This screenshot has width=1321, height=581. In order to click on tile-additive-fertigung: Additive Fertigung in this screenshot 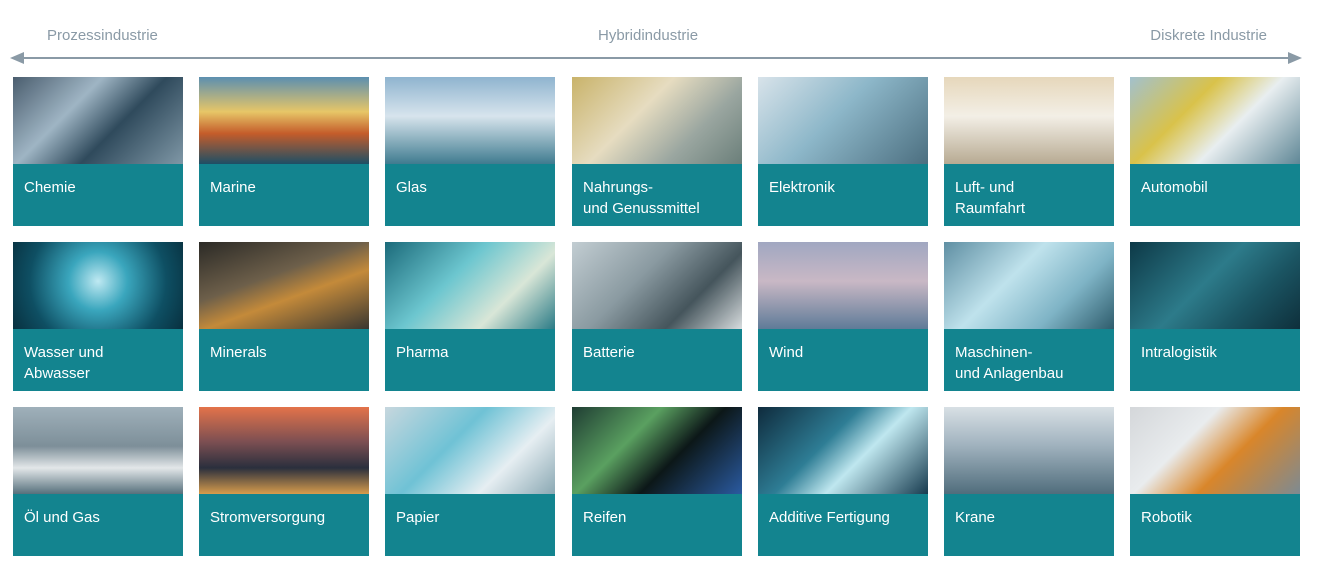, I will do `click(843, 481)`.